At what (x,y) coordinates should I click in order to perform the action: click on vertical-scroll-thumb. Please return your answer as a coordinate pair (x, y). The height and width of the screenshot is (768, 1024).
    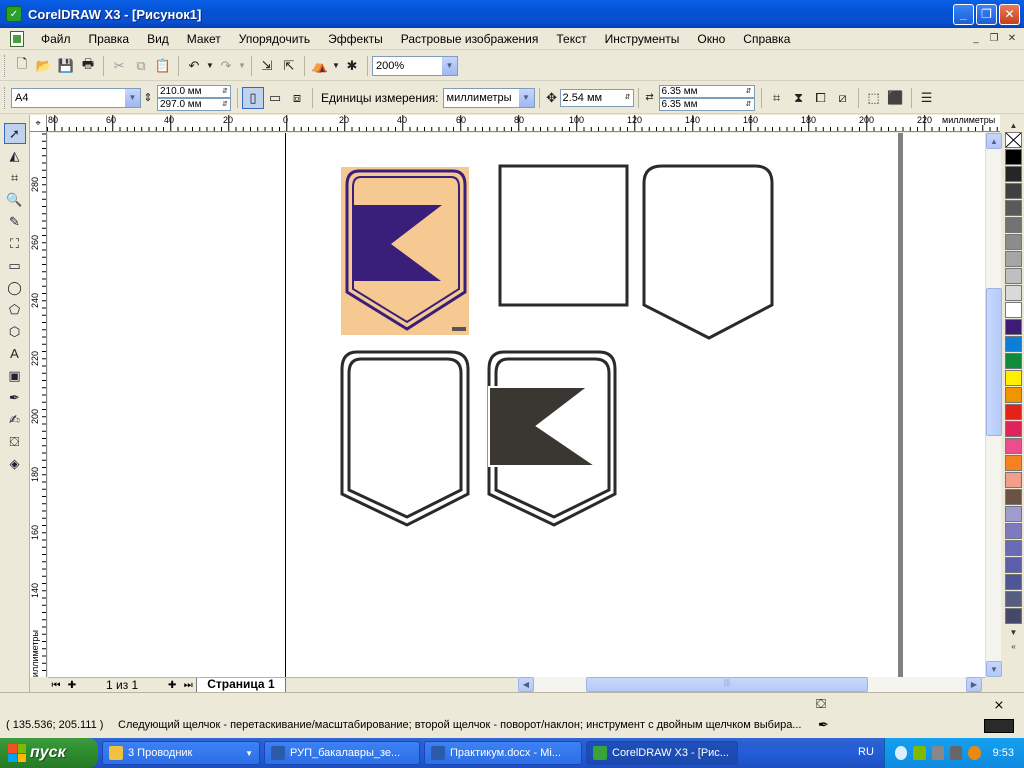
    Looking at the image, I should click on (994, 362).